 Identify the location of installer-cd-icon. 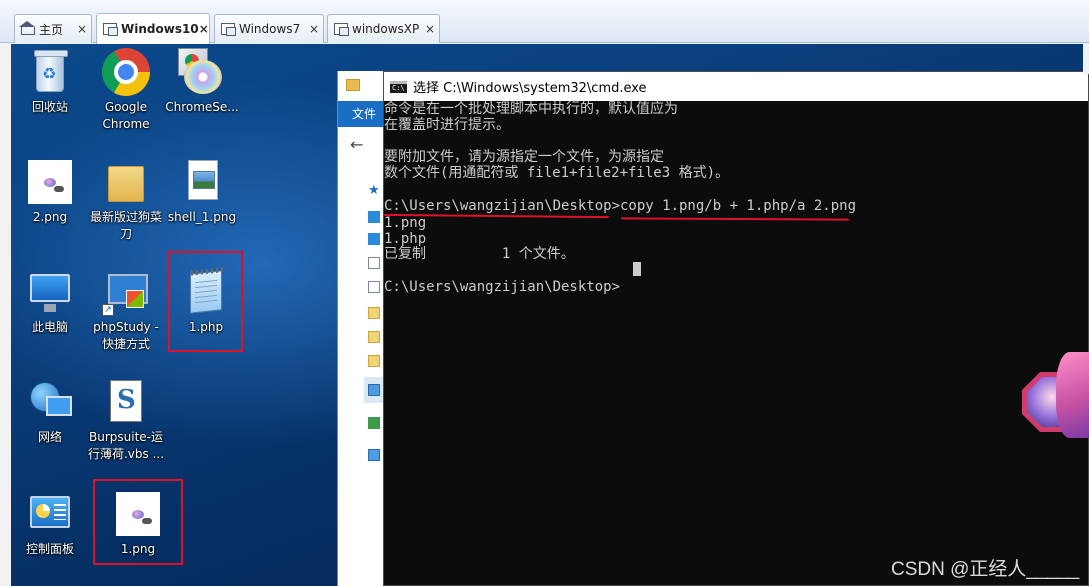
(202, 72).